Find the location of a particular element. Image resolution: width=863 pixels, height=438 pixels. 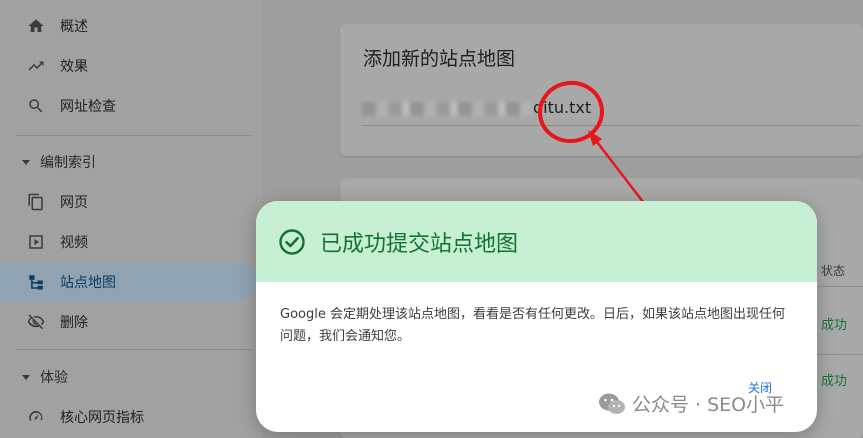

blurred-domain is located at coordinates (447, 109).